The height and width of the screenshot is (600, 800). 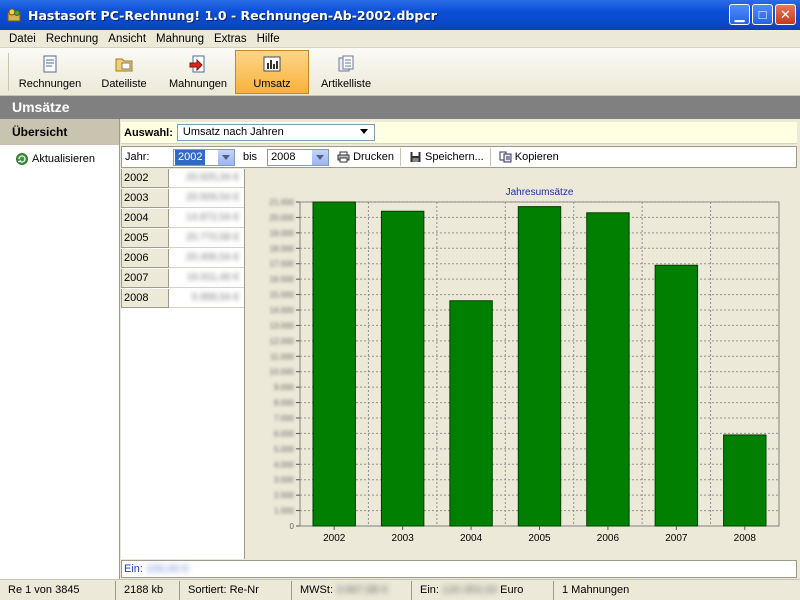 I want to click on amount-cell: 20.925,34 €, so click(x=206, y=178).